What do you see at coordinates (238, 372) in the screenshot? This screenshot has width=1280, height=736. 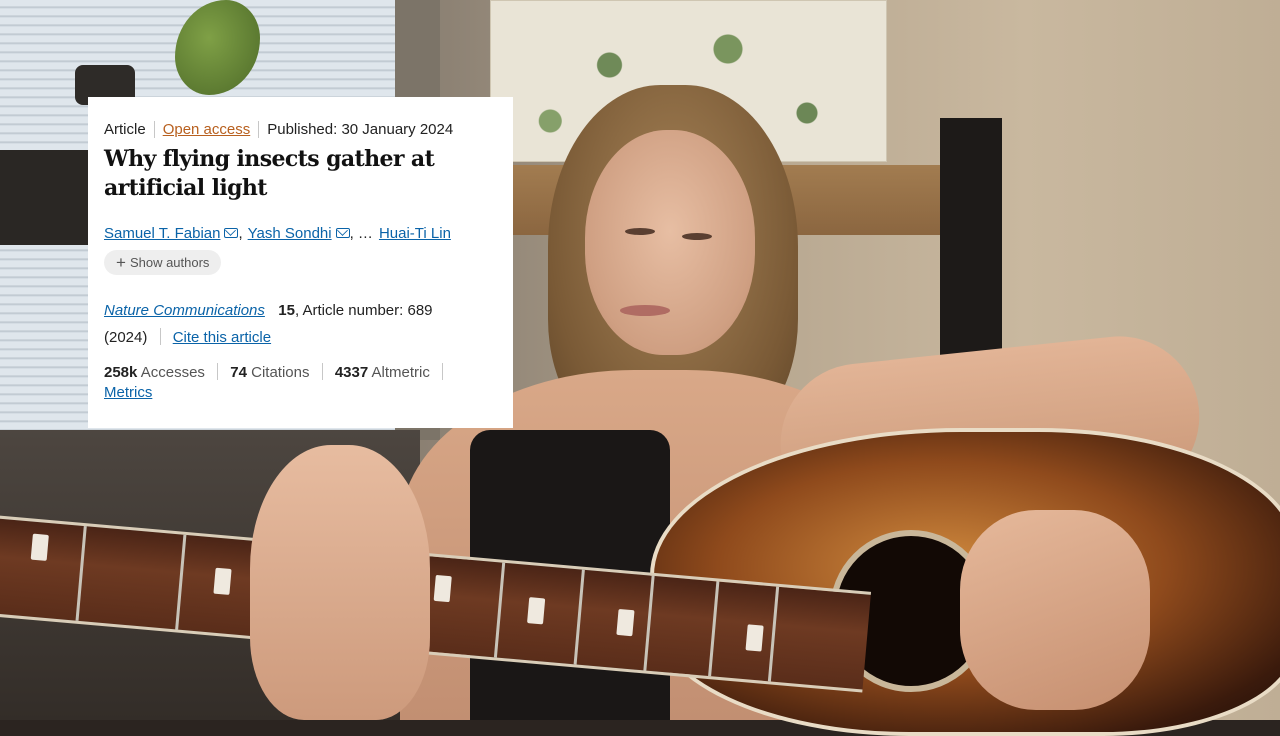 I see `citations-count: 74` at bounding box center [238, 372].